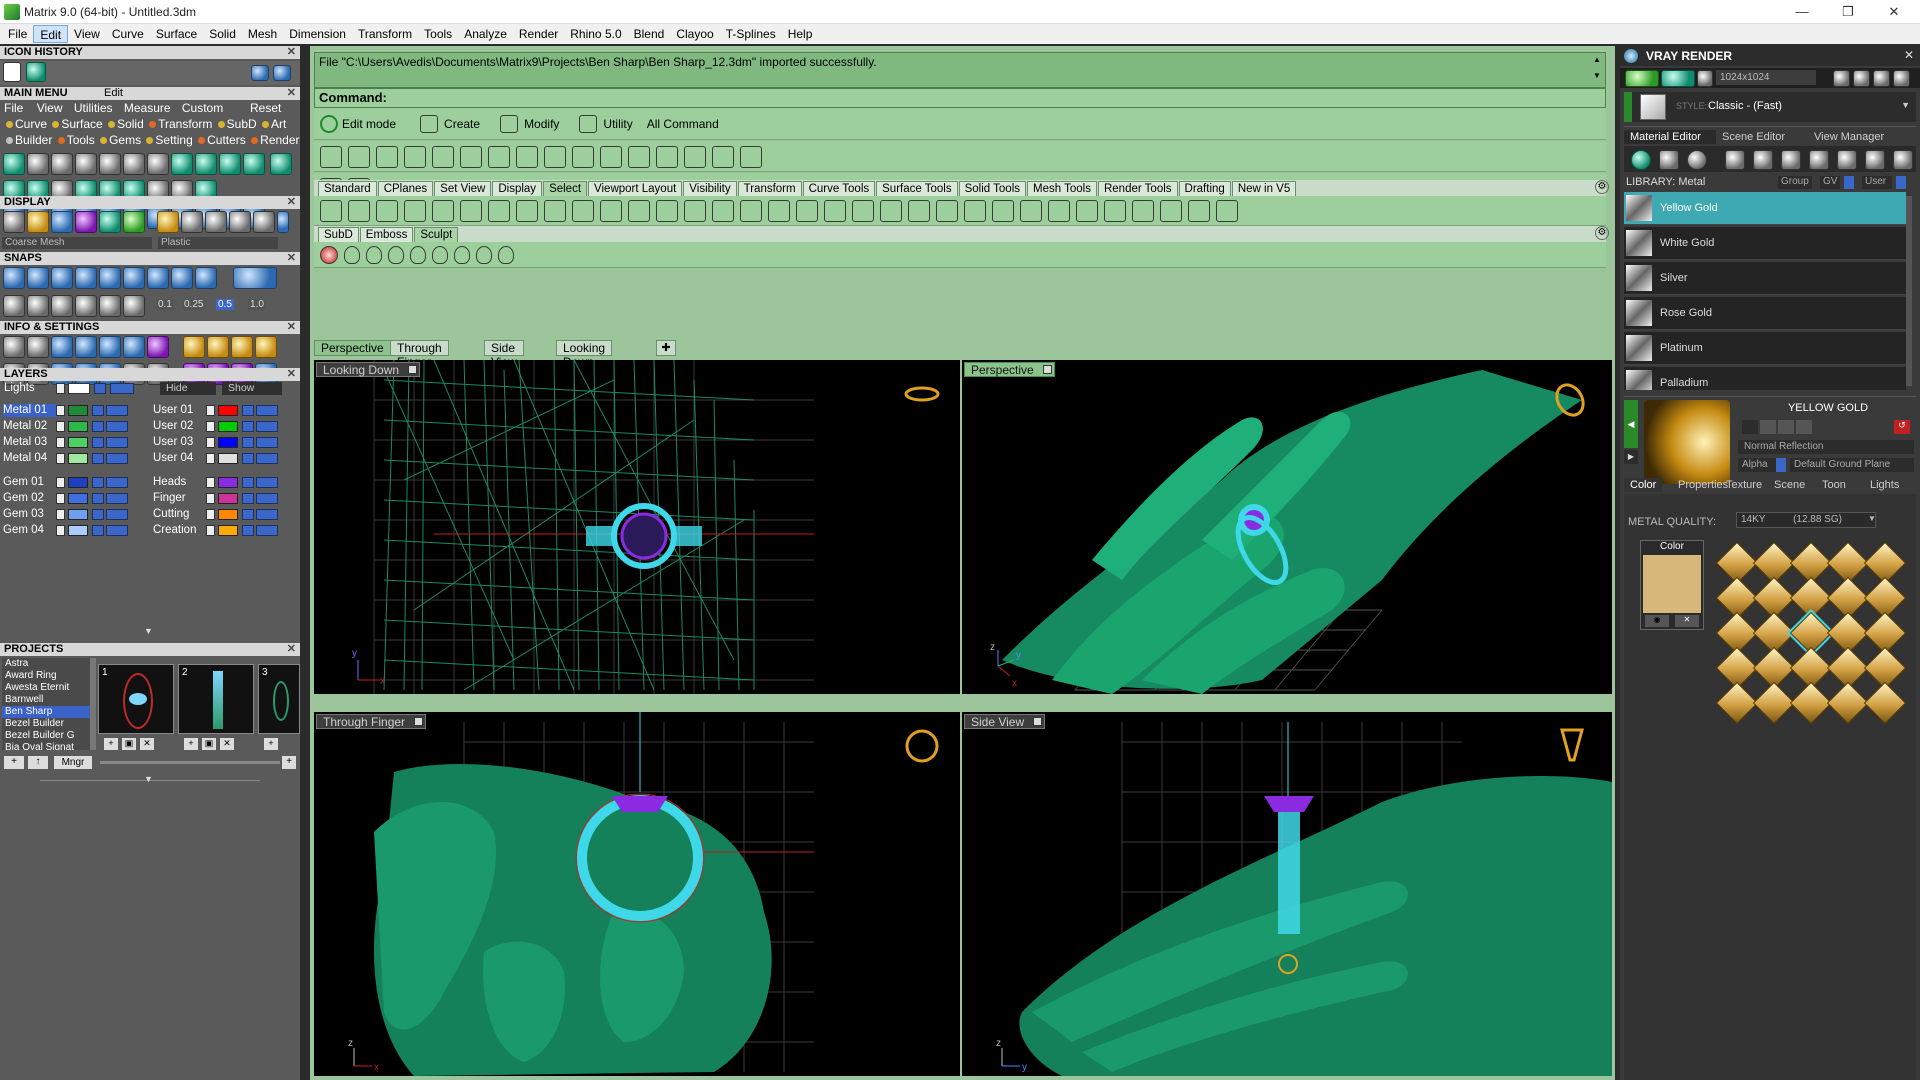 The width and height of the screenshot is (1920, 1080). I want to click on main-menu-cutters: Cutters, so click(226, 140).